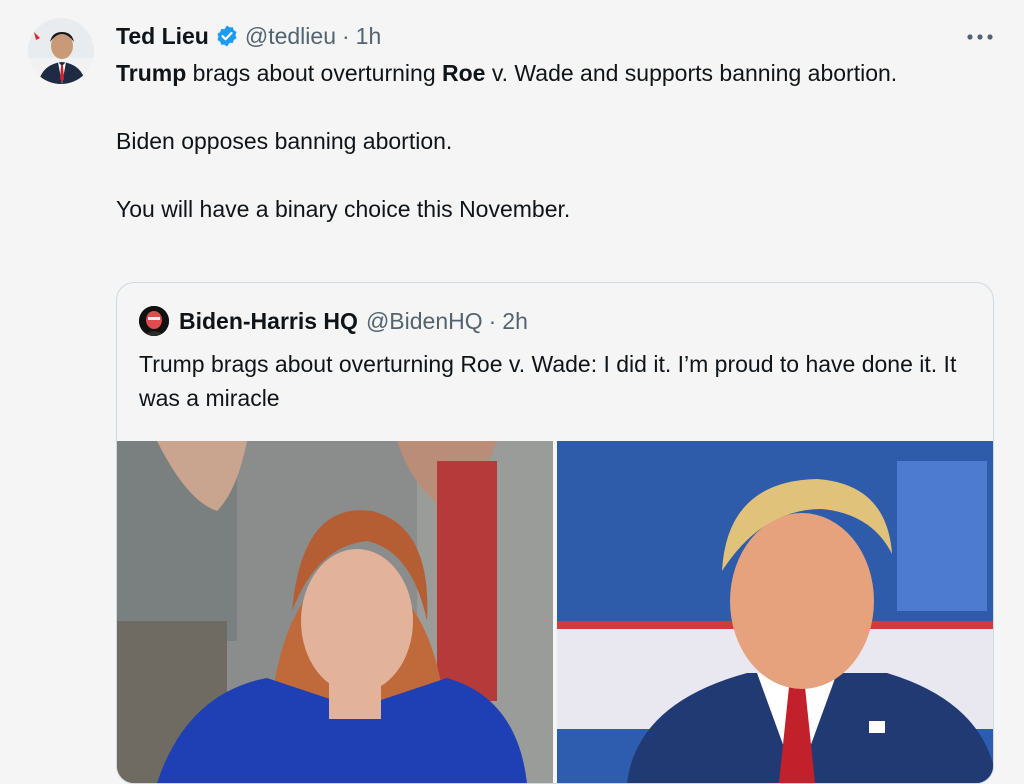  I want to click on bold-trump: Trump, so click(151, 73).